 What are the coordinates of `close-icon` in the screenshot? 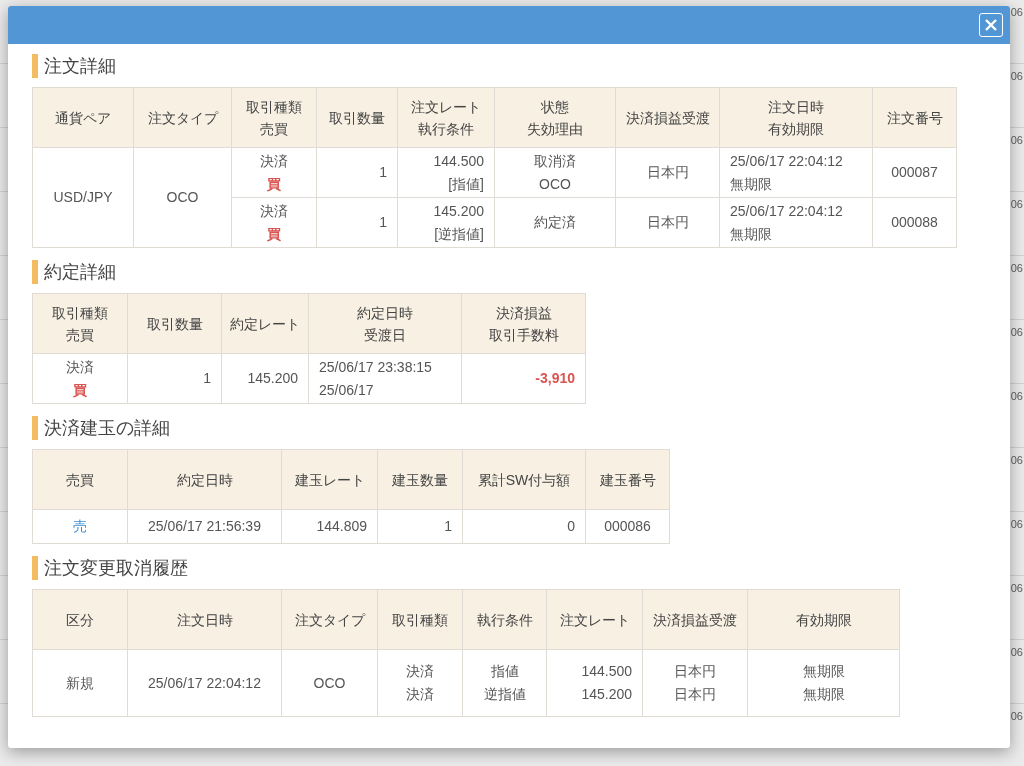 It's located at (991, 25).